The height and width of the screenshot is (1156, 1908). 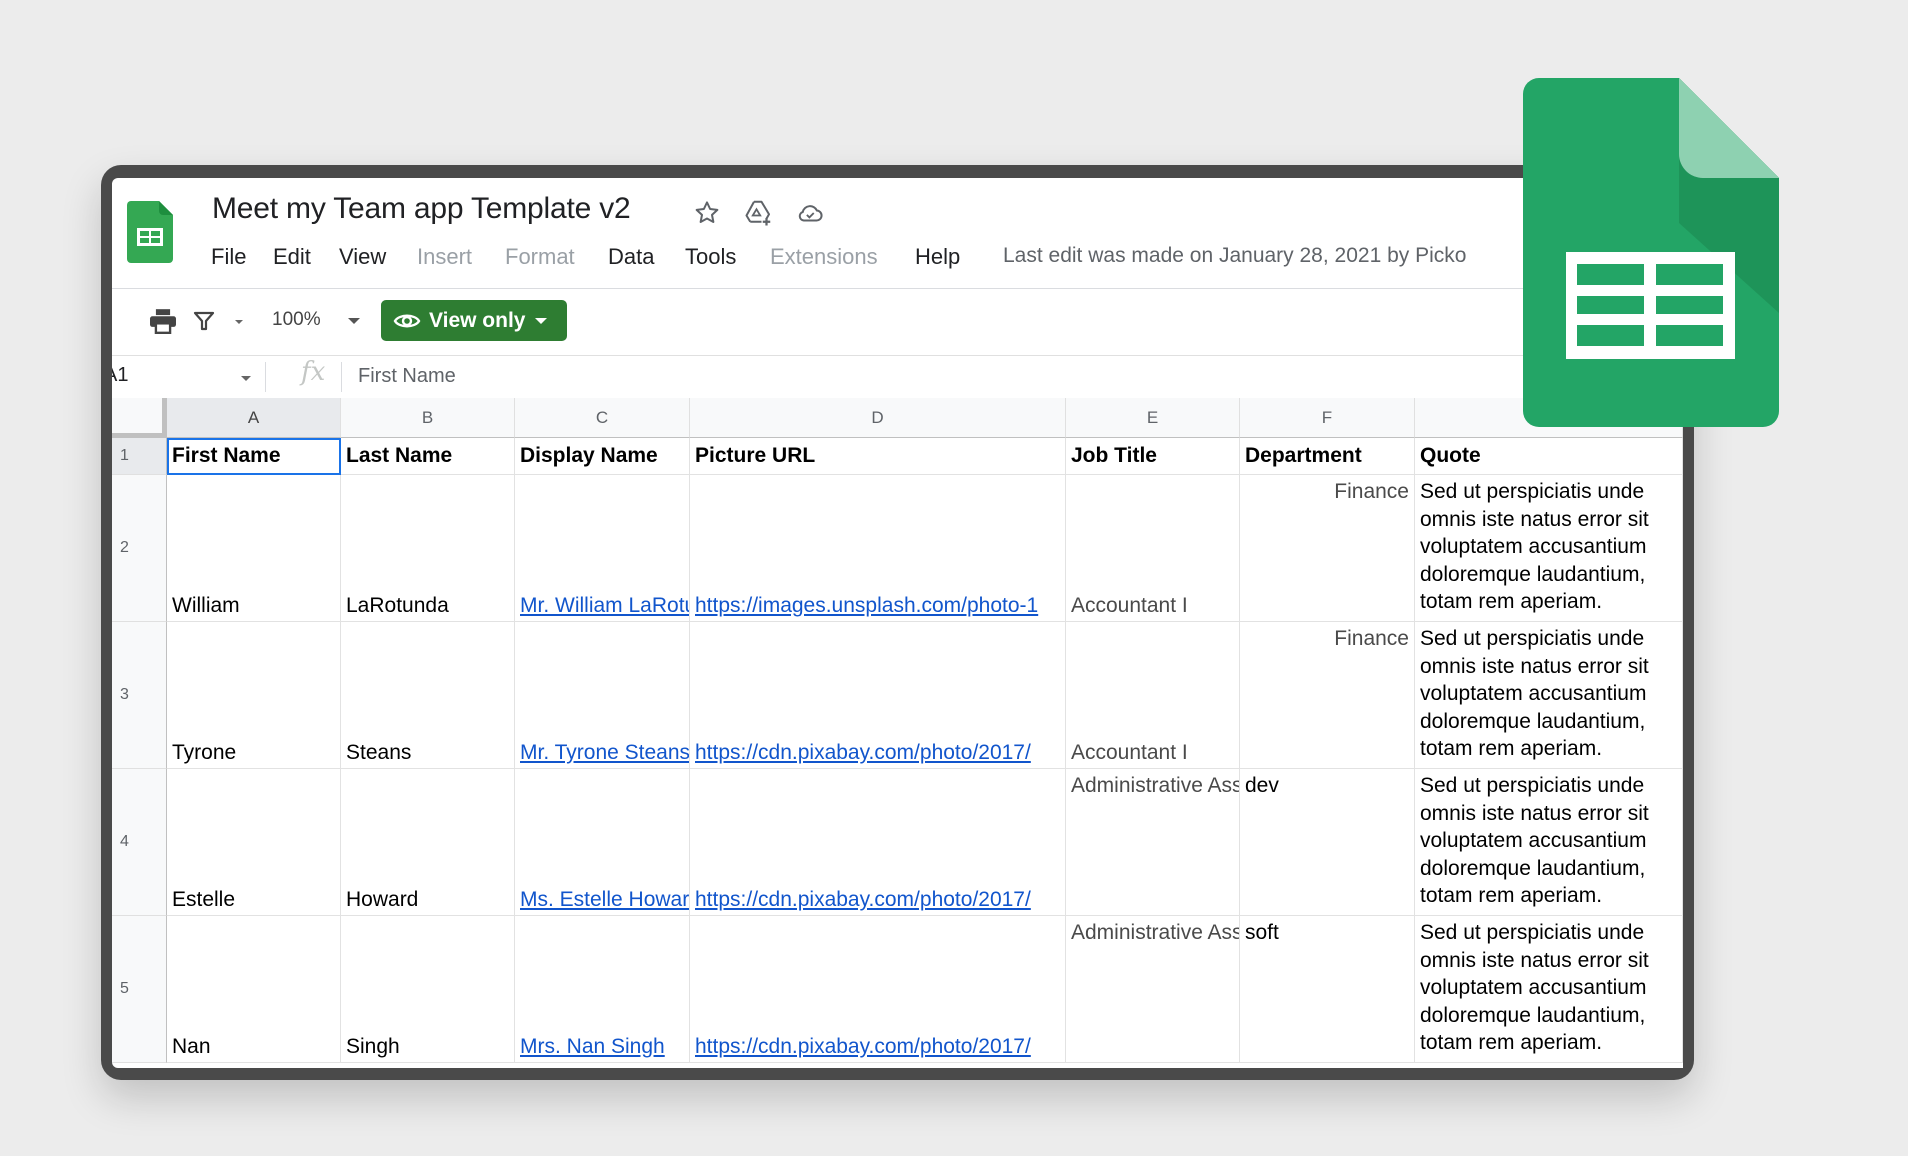 What do you see at coordinates (602, 548) in the screenshot?
I see `table-cell: Mr. William LaRotunda` at bounding box center [602, 548].